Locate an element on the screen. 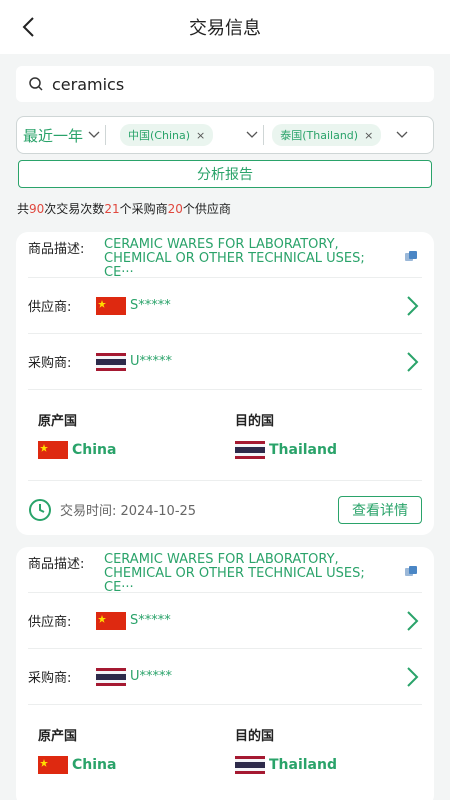 This screenshot has width=450, height=800. origin-chip: 中国(China) × is located at coordinates (167, 135).